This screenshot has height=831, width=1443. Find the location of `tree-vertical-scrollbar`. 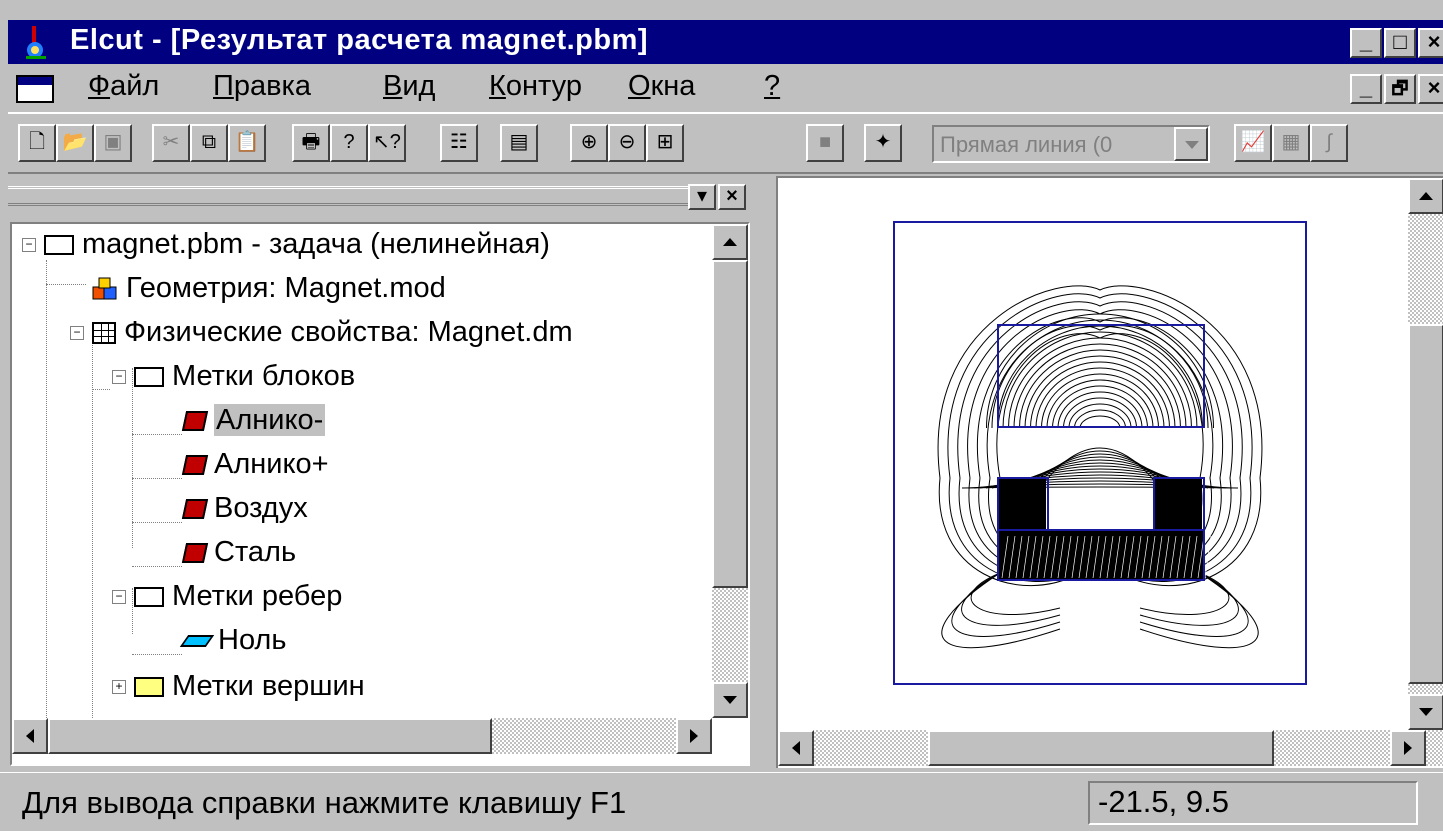

tree-vertical-scrollbar is located at coordinates (730, 471).